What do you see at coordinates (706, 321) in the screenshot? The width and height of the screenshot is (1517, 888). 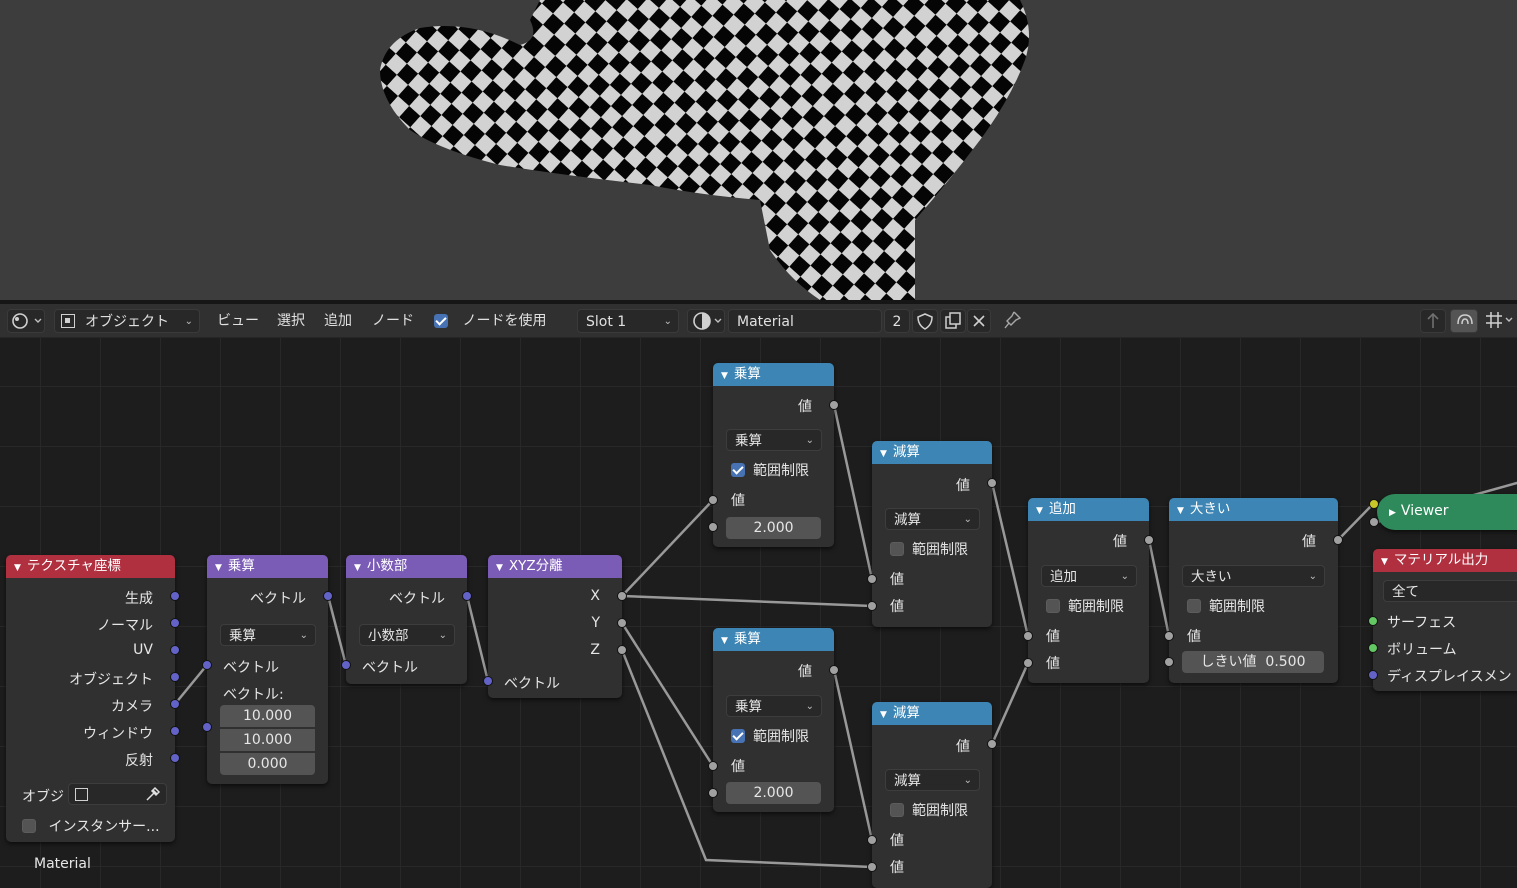 I see `material-browse-button` at bounding box center [706, 321].